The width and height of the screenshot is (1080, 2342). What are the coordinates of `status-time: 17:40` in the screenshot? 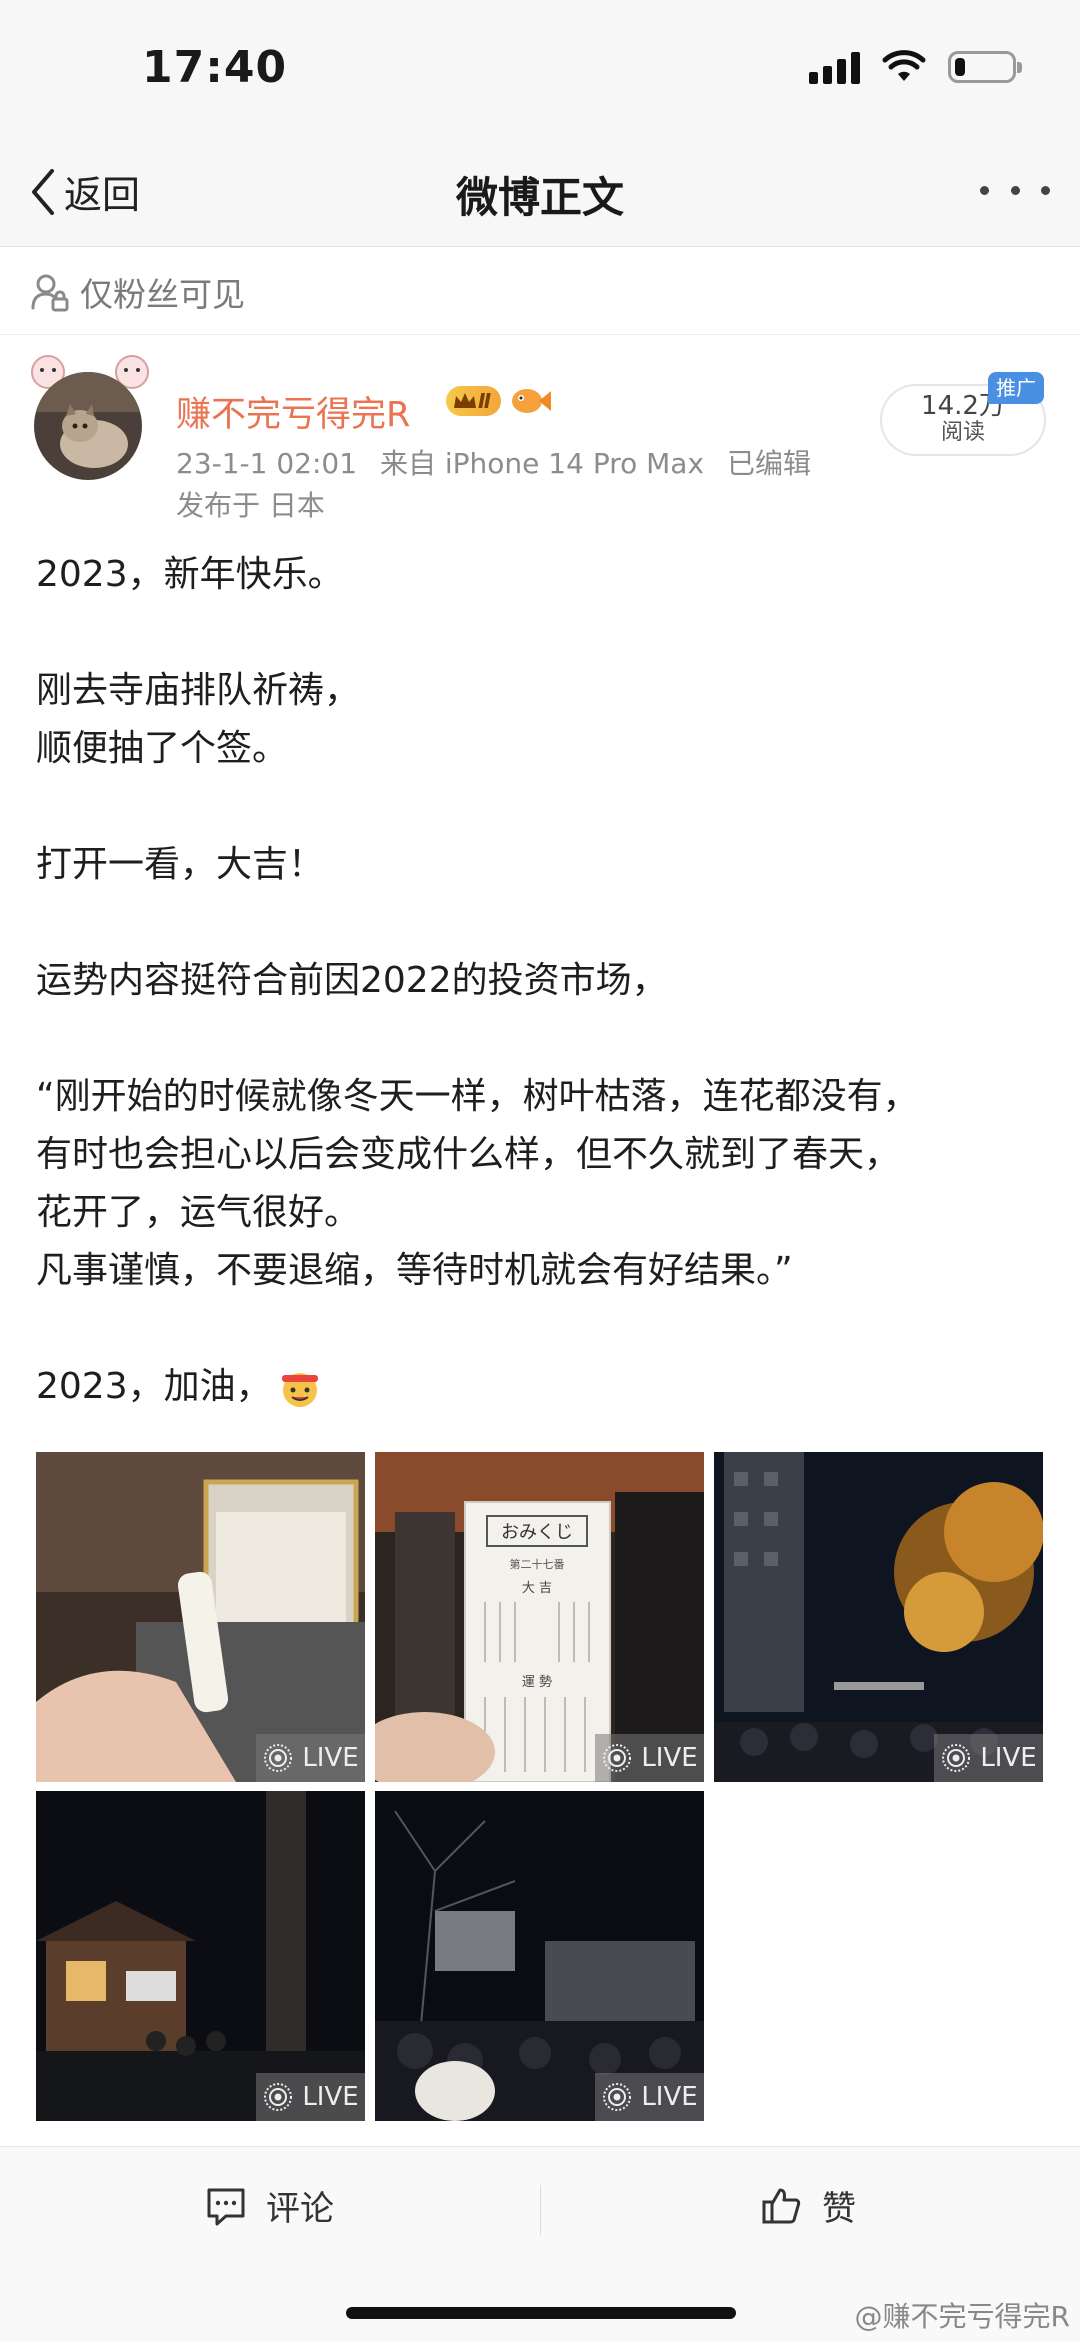 It's located at (215, 67).